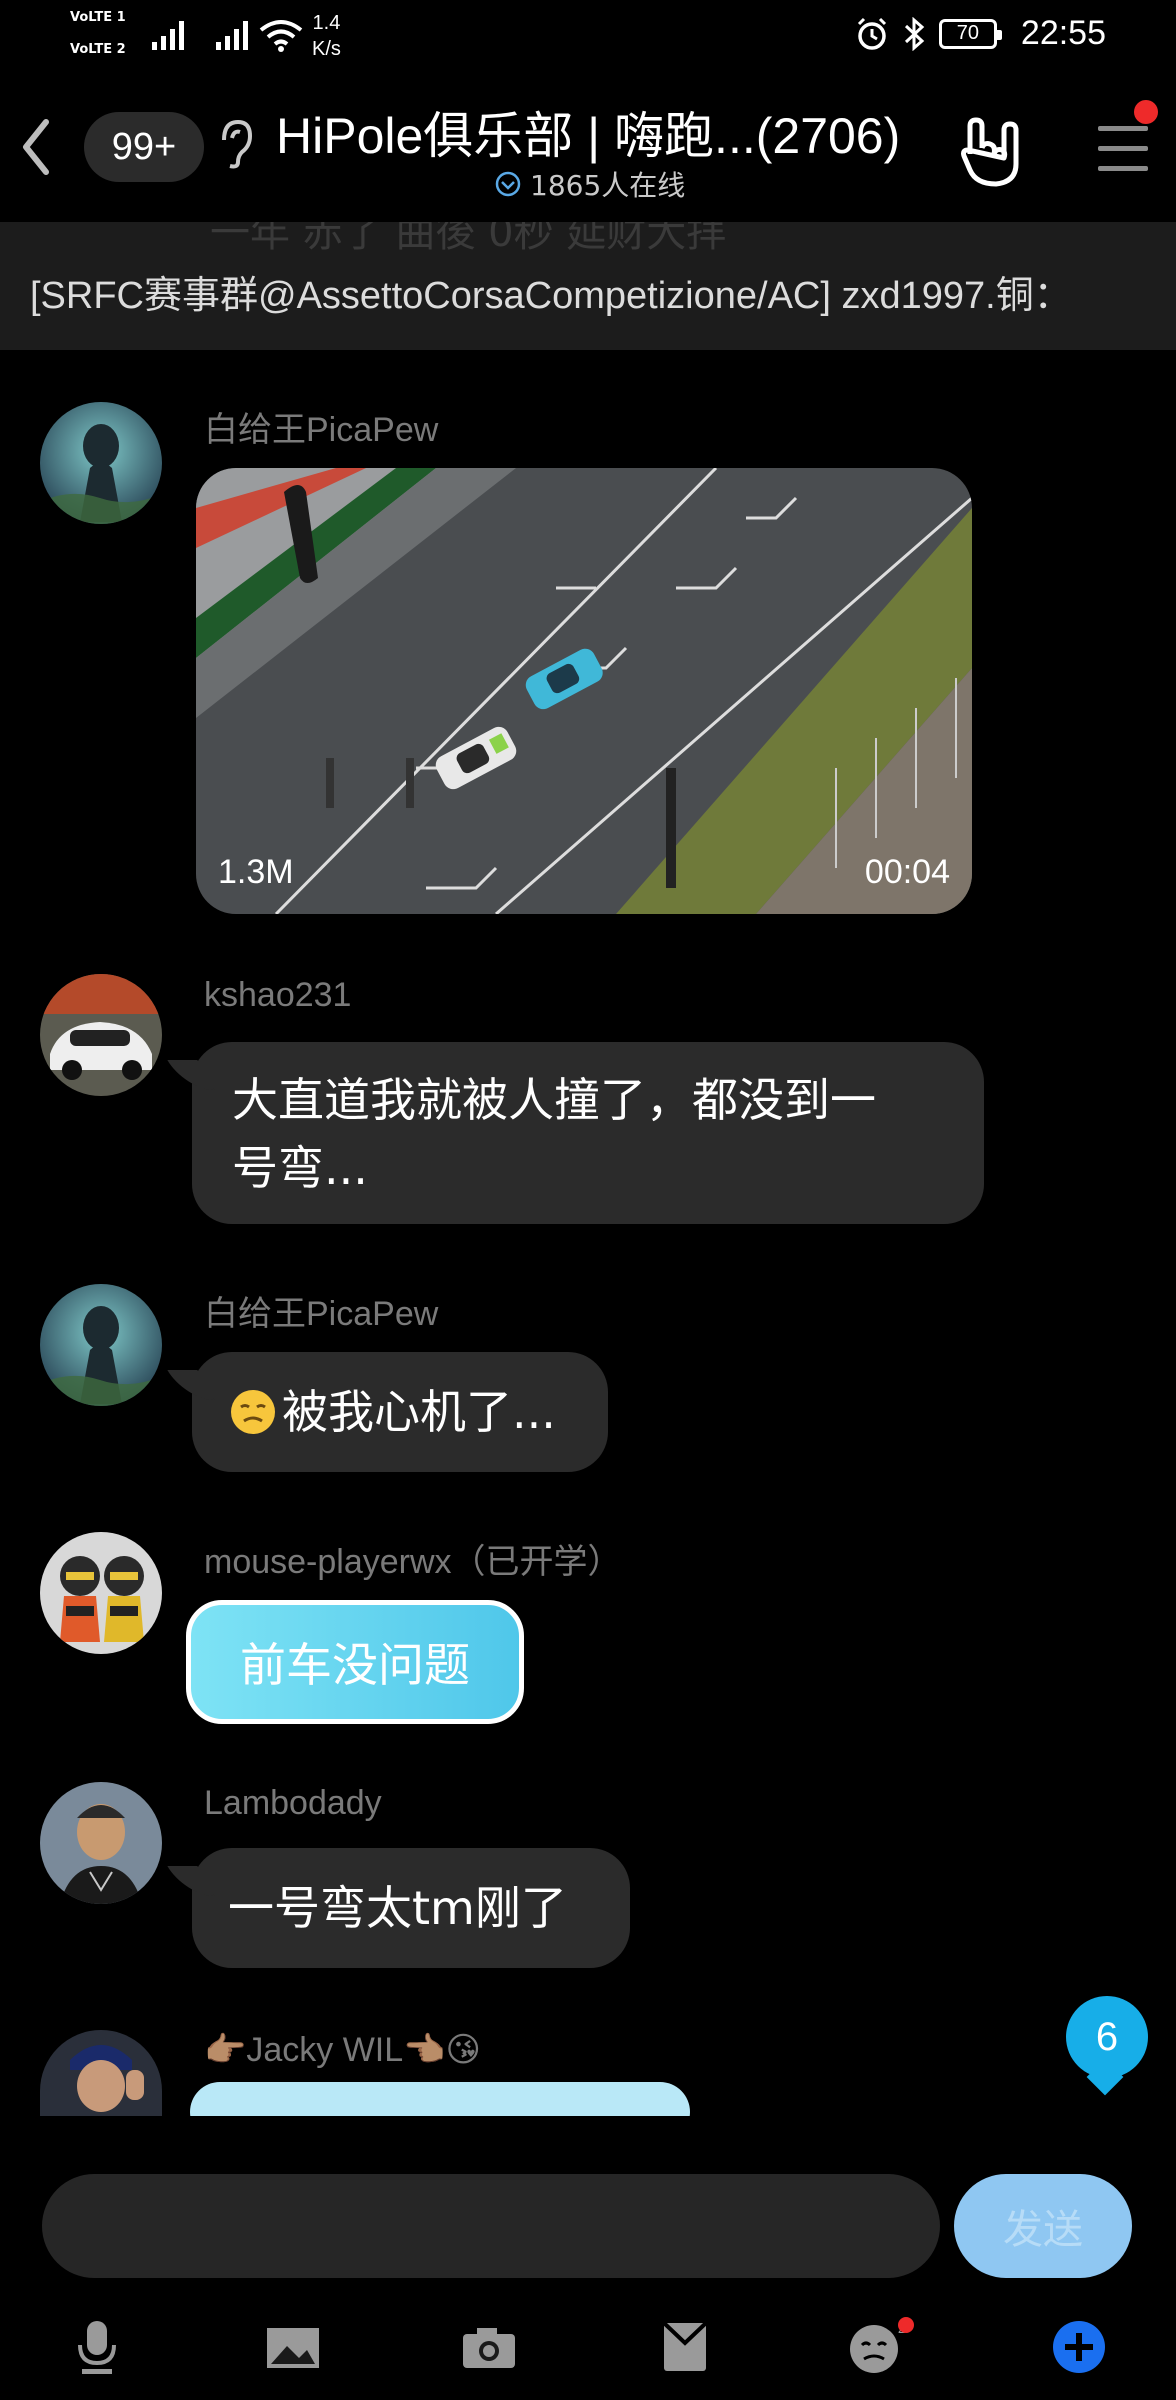 The image size is (1176, 2400). Describe the element at coordinates (234, 143) in the screenshot. I see `ear-mode-icon` at that location.